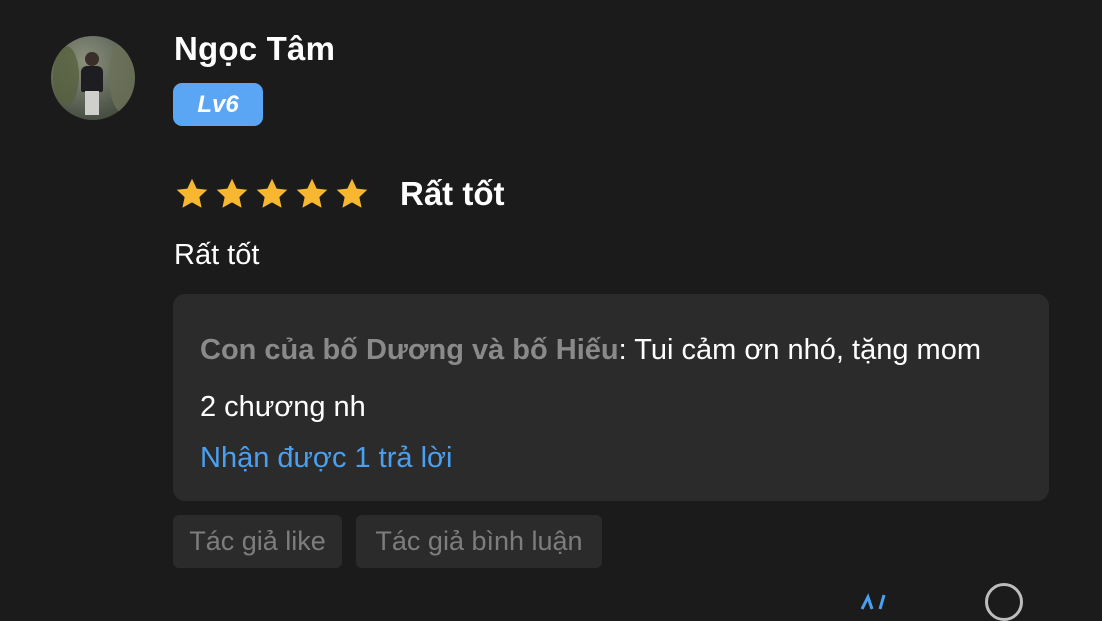  What do you see at coordinates (479, 541) in the screenshot?
I see `author-comment-tag: Tác giả bình luận` at bounding box center [479, 541].